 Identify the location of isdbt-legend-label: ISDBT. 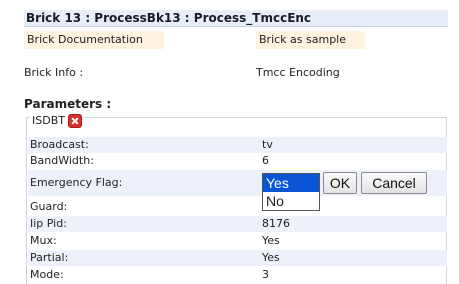
(48, 120).